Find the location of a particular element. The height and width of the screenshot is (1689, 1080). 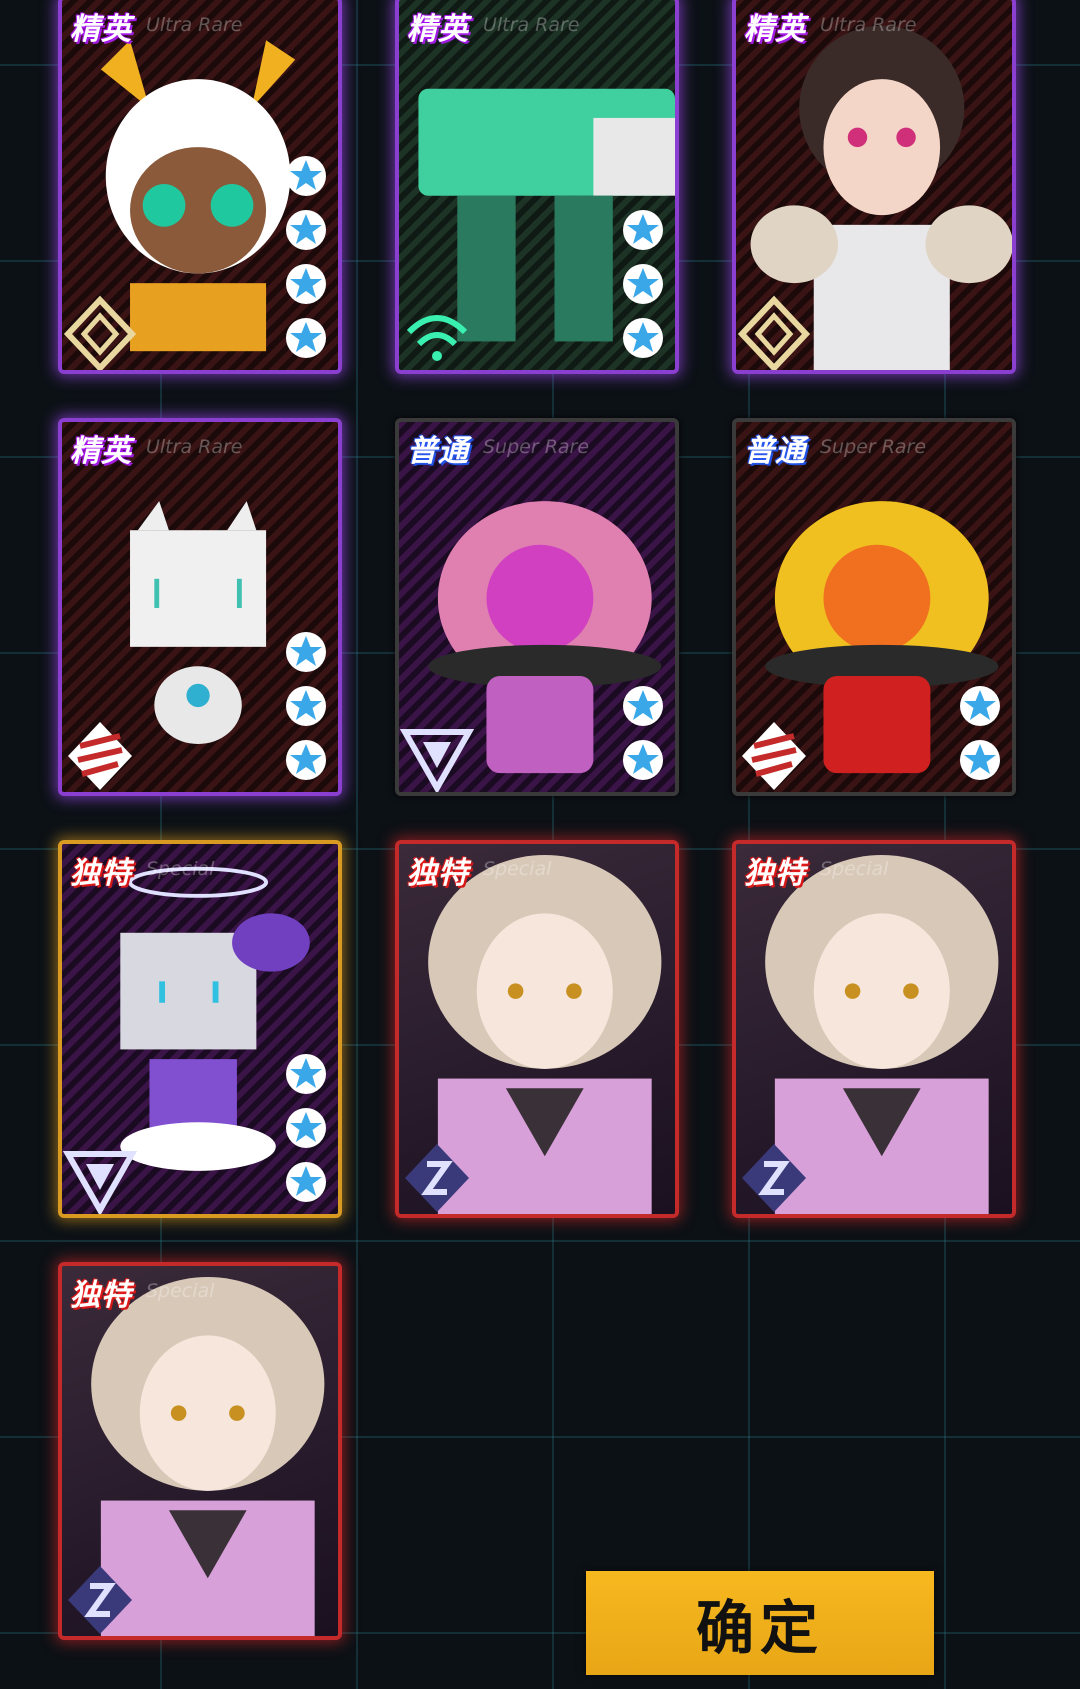

card-8: 独特 Special is located at coordinates (537, 1029).